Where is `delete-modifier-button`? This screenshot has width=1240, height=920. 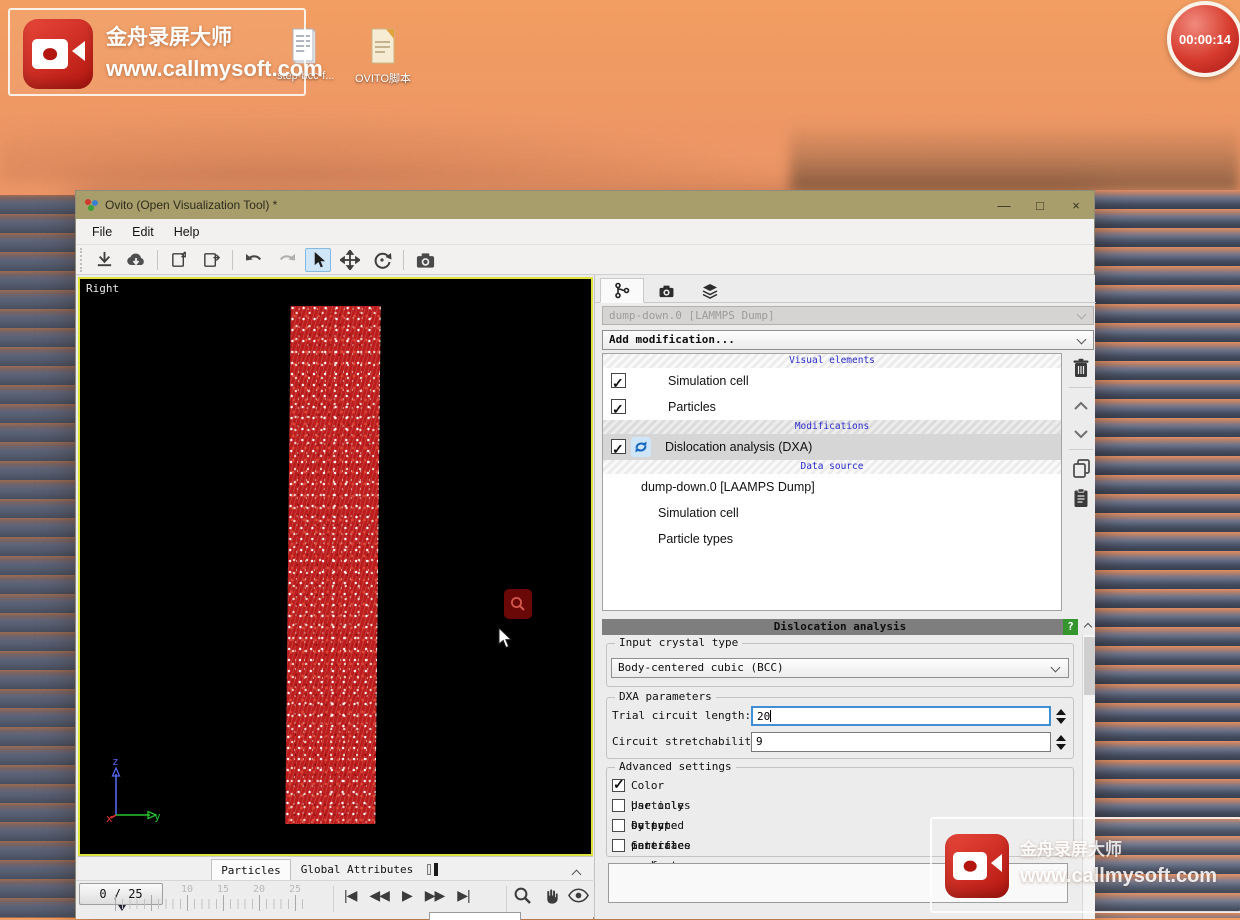
delete-modifier-button is located at coordinates (1081, 368).